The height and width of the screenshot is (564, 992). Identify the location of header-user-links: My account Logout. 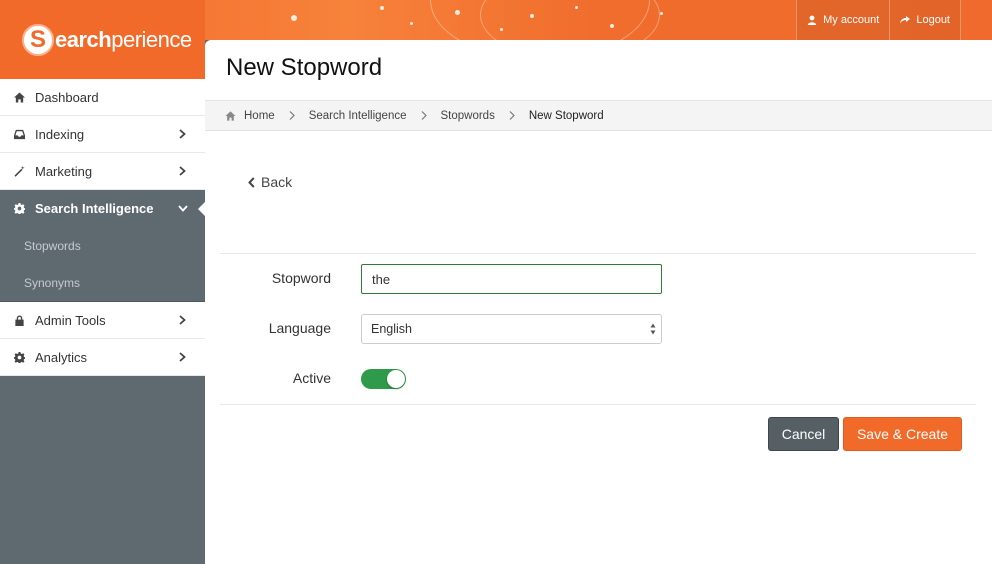
(878, 20).